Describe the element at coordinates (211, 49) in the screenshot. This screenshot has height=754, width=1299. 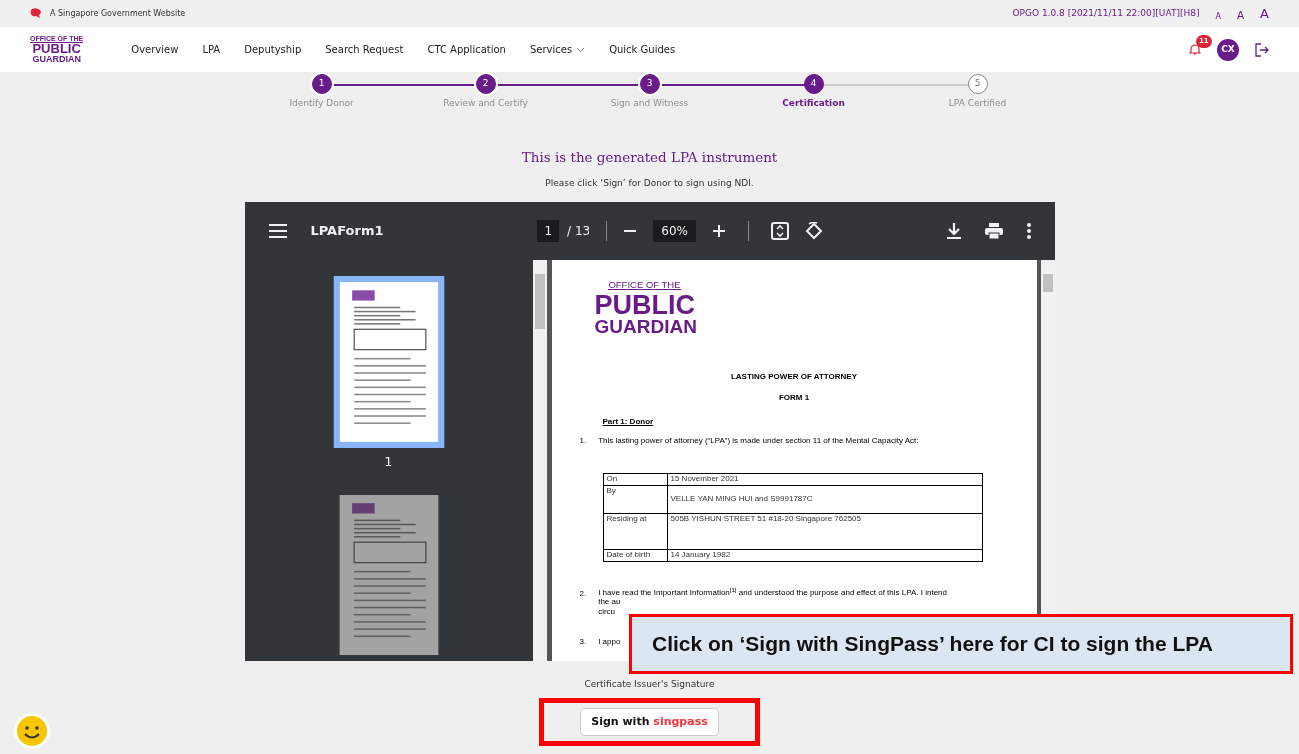
I see `nav-link: LPA` at that location.